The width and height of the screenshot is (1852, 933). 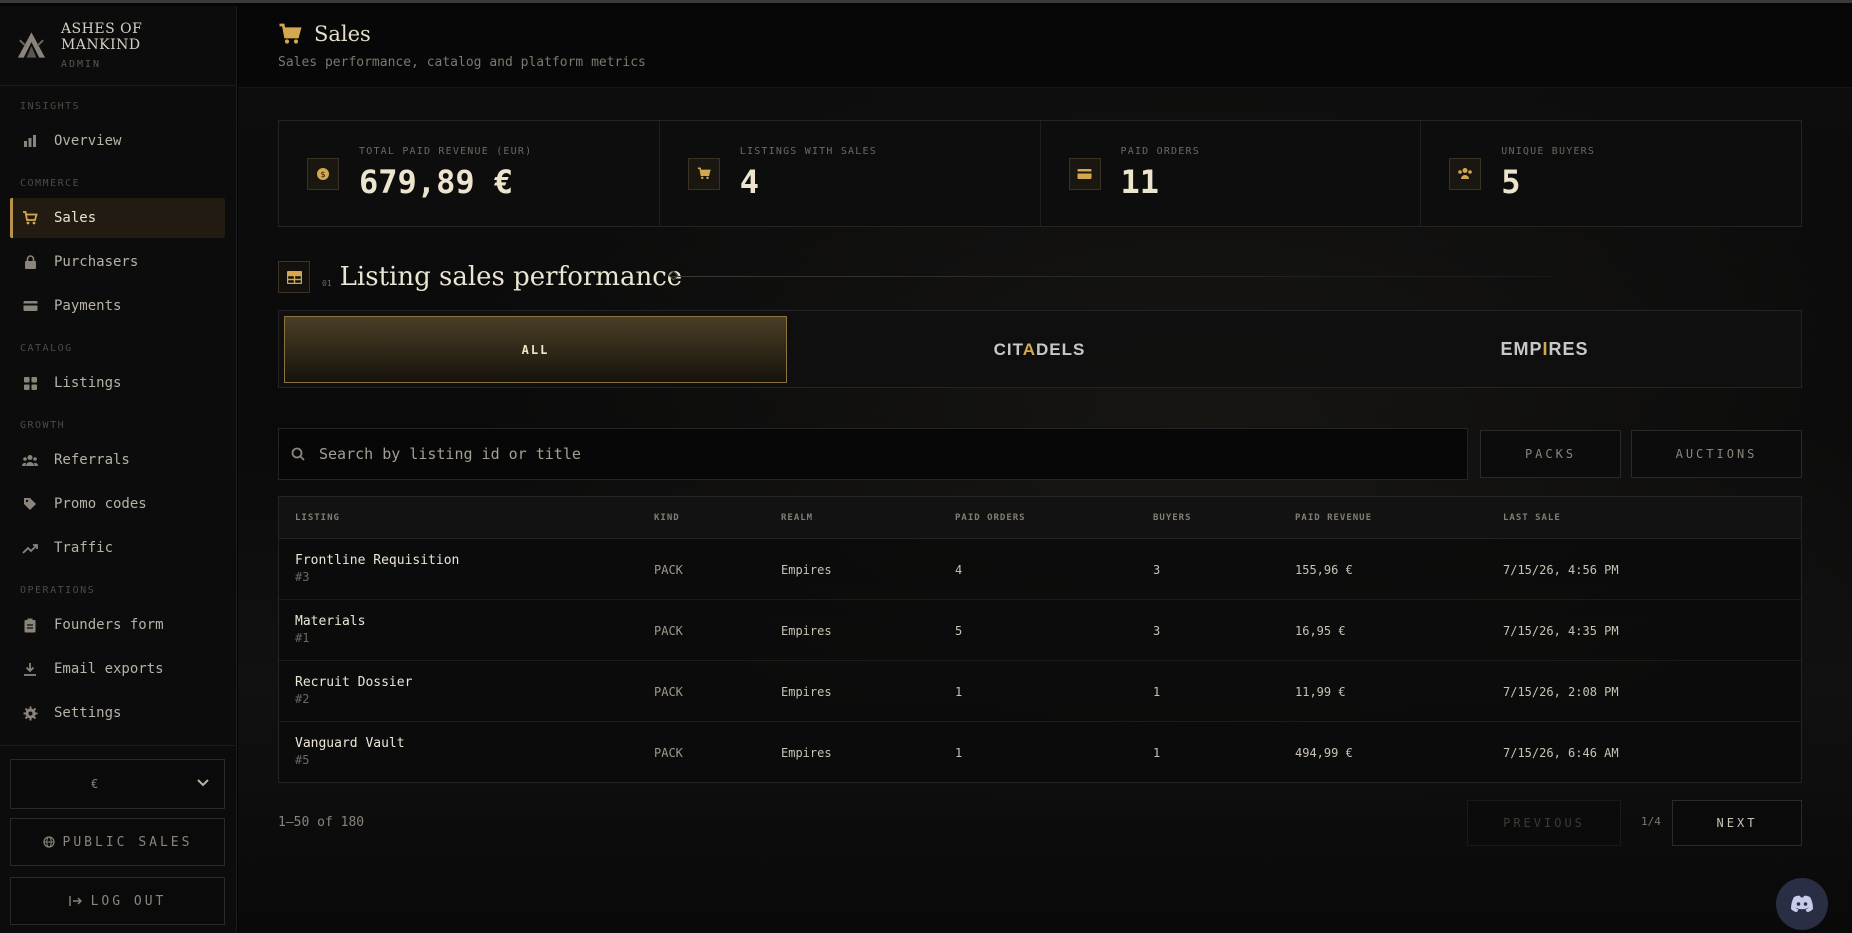 What do you see at coordinates (1157, 753) in the screenshot?
I see `buyers: 1` at bounding box center [1157, 753].